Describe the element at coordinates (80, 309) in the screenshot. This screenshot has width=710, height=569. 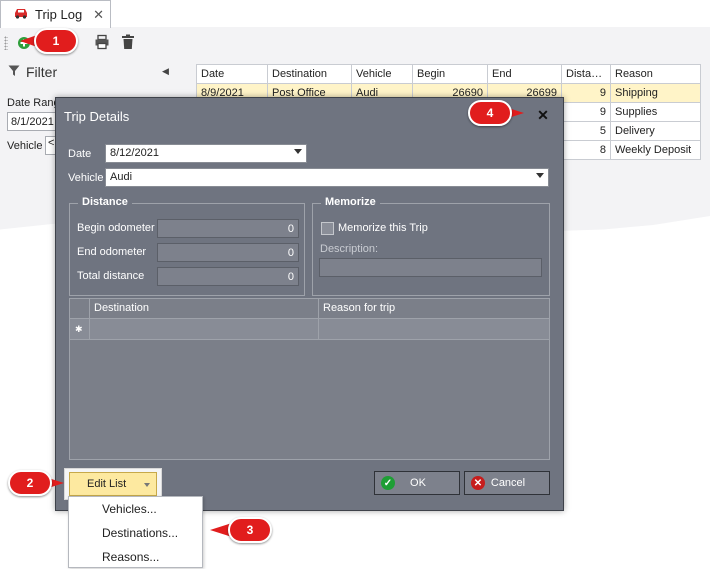
I see `row-indicator-header` at that location.